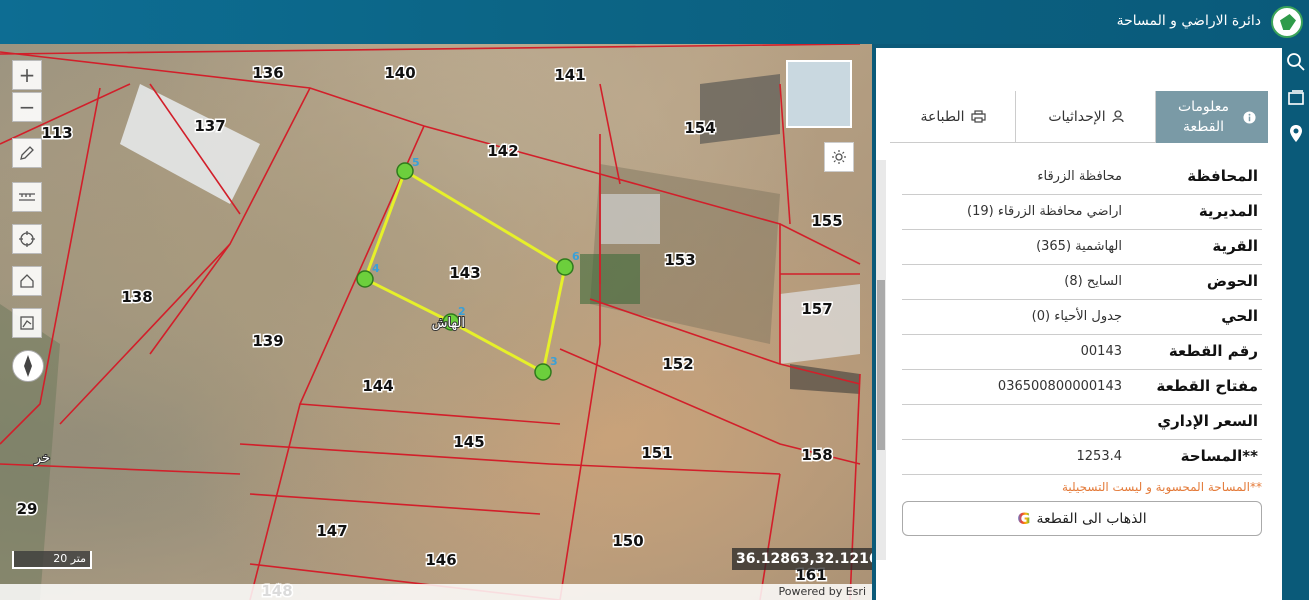 This screenshot has height=600, width=1309. I want to click on parcel-label: 150, so click(627, 541).